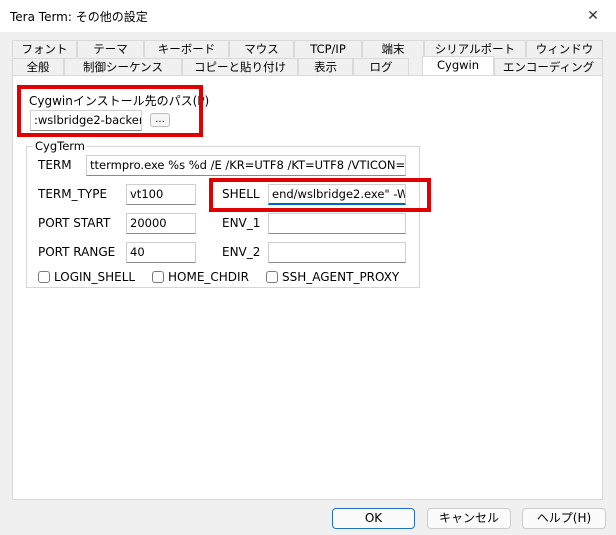 The width and height of the screenshot is (616, 535). I want to click on env2-label: ENV_2, so click(241, 252).